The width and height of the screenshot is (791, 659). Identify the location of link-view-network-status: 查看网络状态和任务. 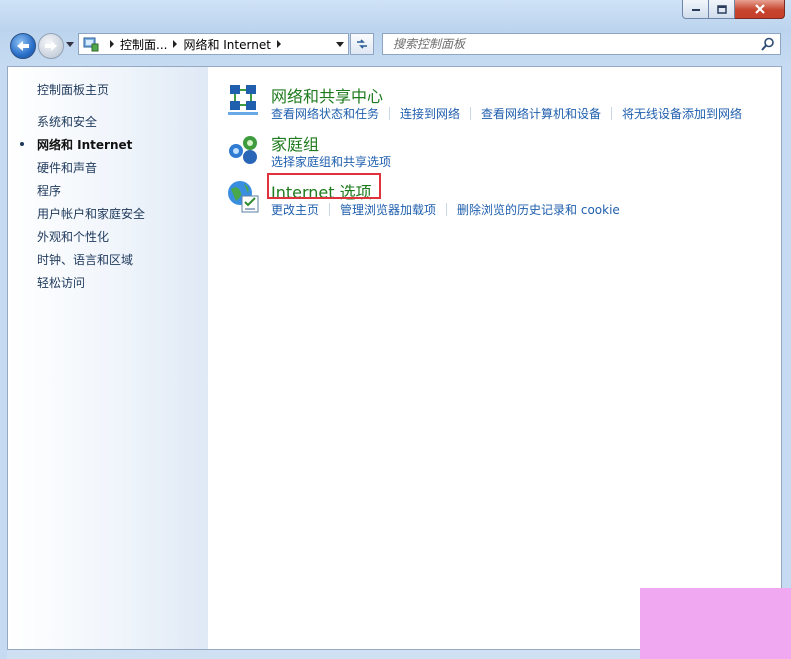
(325, 113).